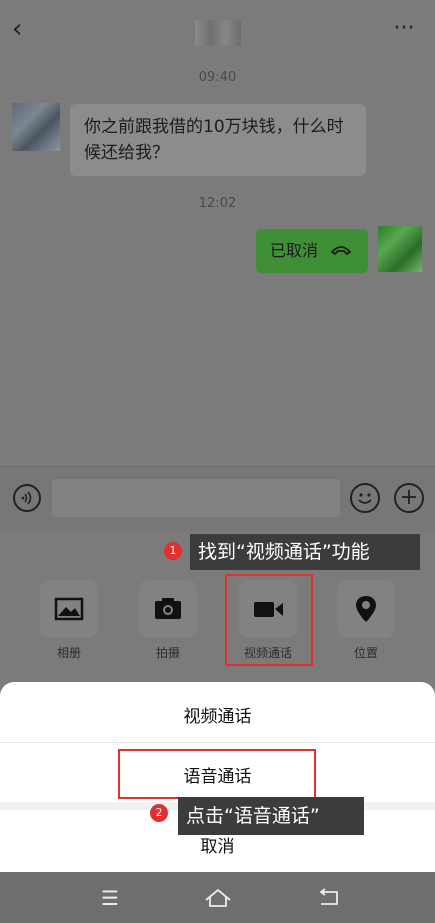 The height and width of the screenshot is (923, 435). What do you see at coordinates (217, 844) in the screenshot?
I see `cancel-button: 取消` at bounding box center [217, 844].